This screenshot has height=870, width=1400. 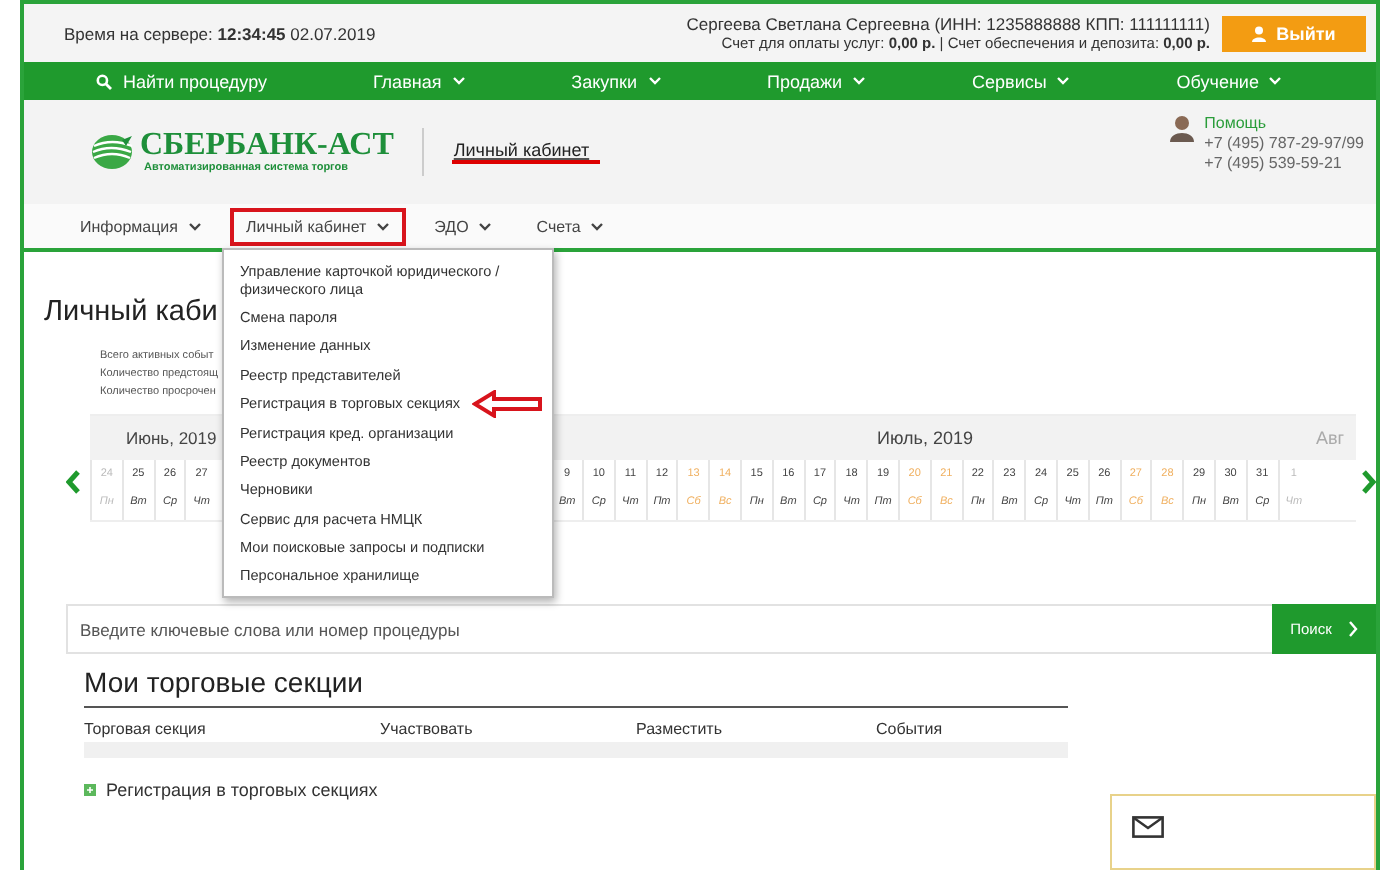 I want to click on phone-number: +7 (495) 539-59-21, so click(x=1274, y=164).